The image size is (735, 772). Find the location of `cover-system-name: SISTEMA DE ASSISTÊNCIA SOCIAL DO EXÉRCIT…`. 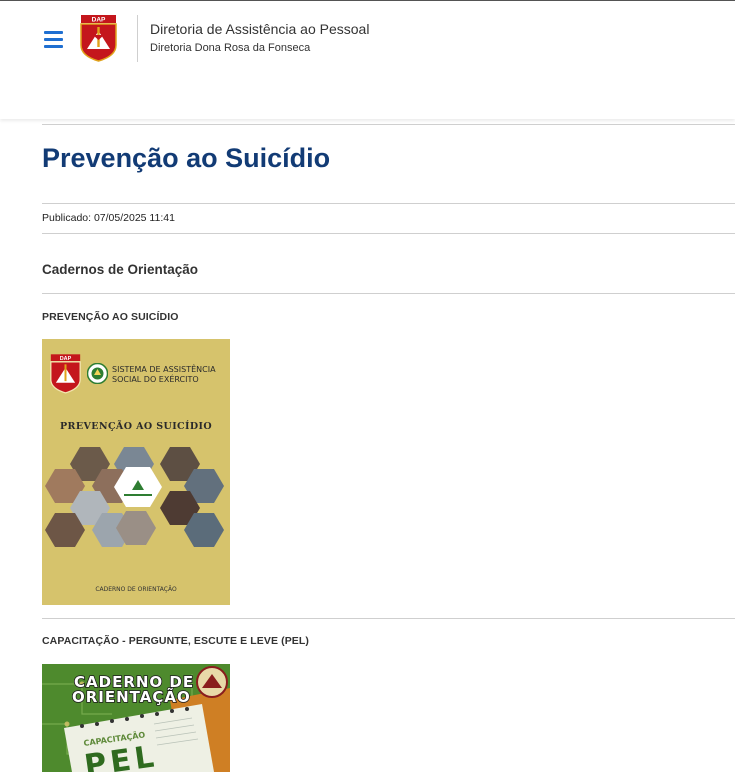

cover-system-name: SISTEMA DE ASSISTÊNCIA SOCIAL DO EXÉRCIT… is located at coordinates (164, 374).